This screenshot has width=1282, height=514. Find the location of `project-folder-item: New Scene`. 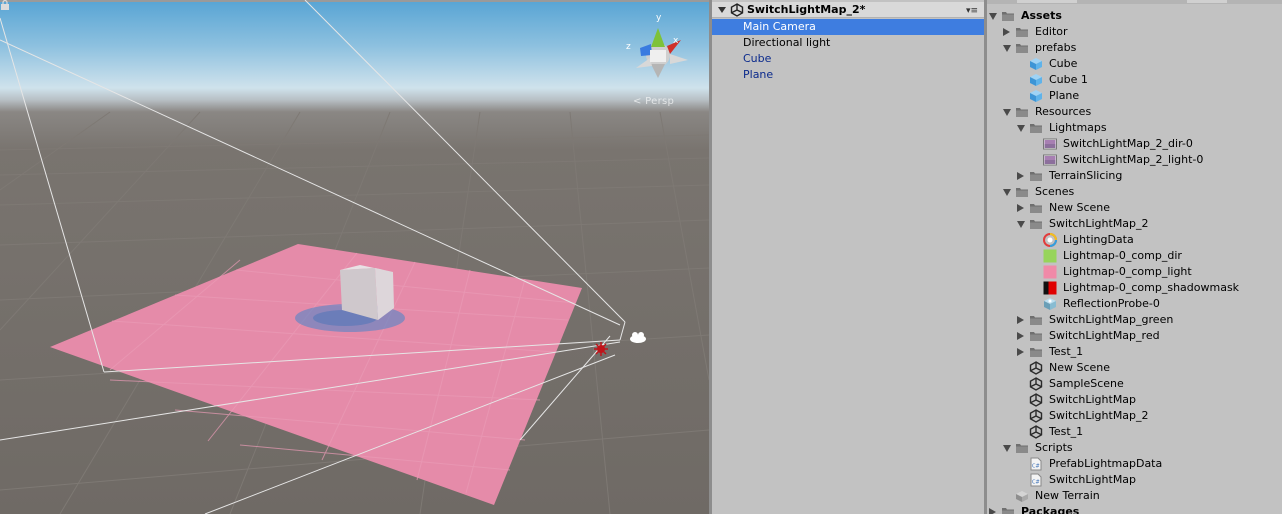

project-folder-item: New Scene is located at coordinates (1134, 208).